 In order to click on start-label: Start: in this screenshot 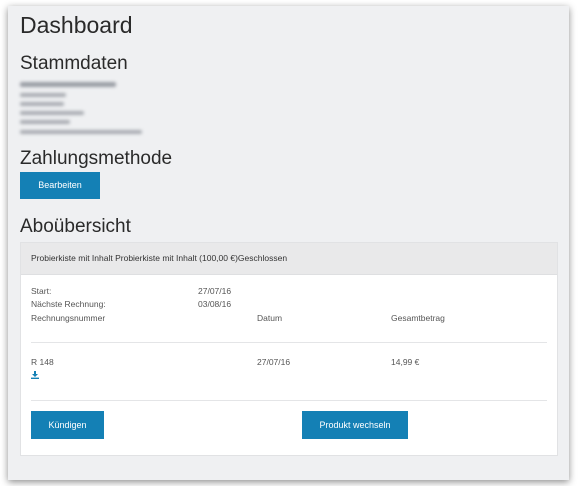, I will do `click(41, 291)`.